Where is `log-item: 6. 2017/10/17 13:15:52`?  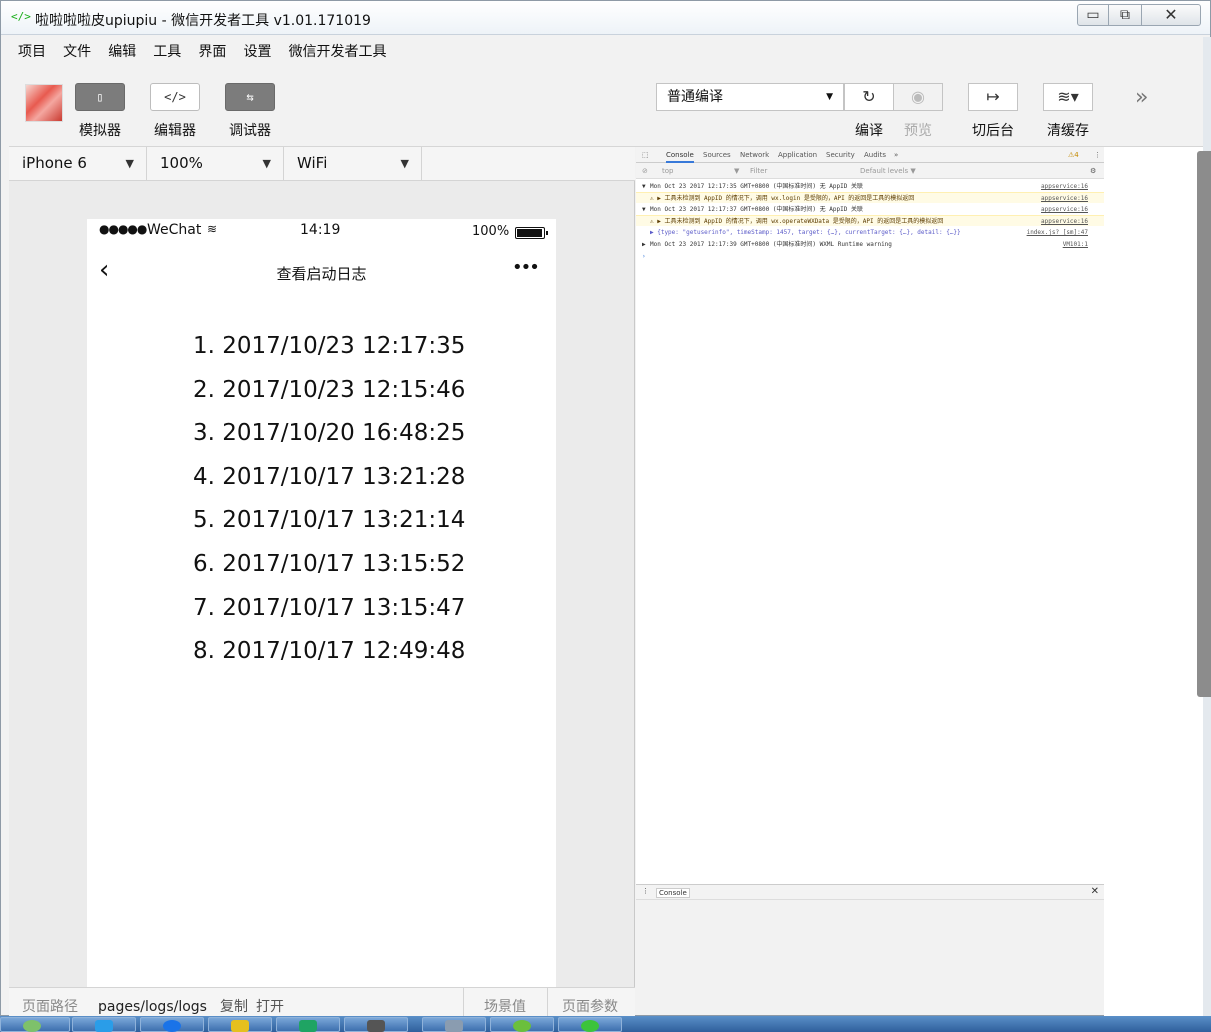
log-item: 6. 2017/10/17 13:15:52 is located at coordinates (329, 563).